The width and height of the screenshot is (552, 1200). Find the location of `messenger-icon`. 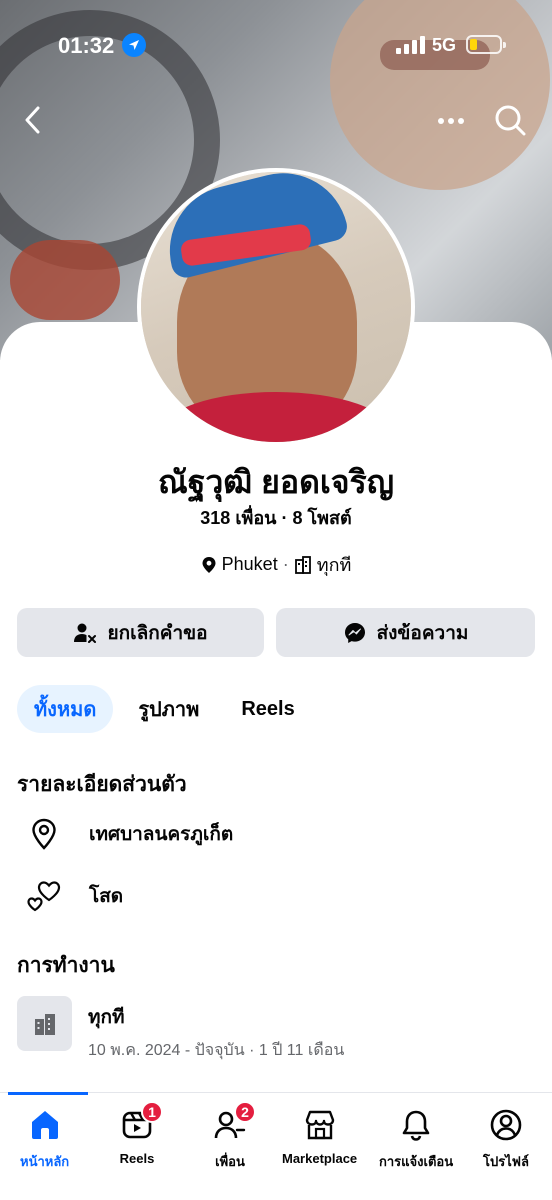

messenger-icon is located at coordinates (354, 632).